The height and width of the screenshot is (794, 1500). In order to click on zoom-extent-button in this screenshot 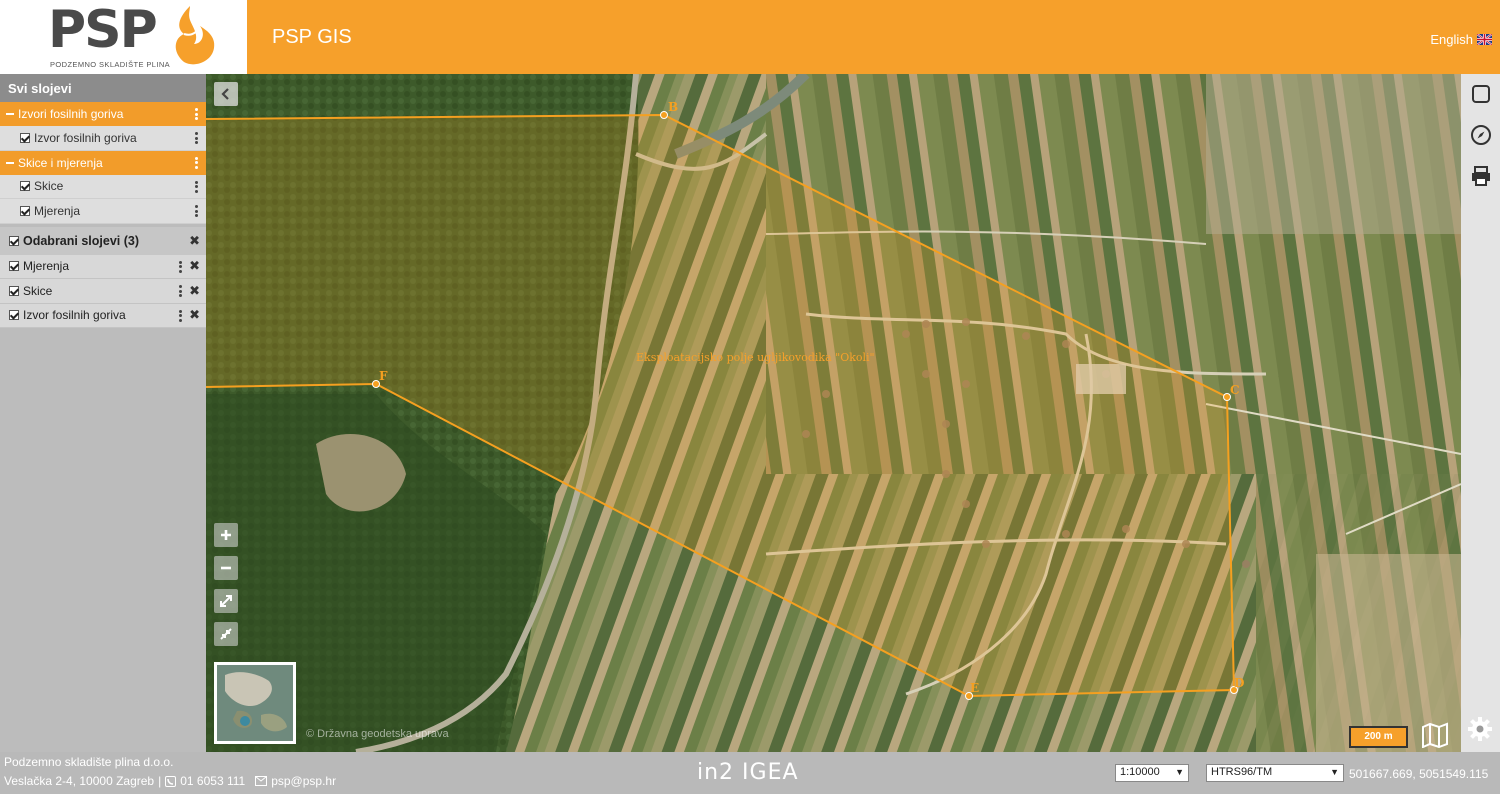, I will do `click(226, 634)`.